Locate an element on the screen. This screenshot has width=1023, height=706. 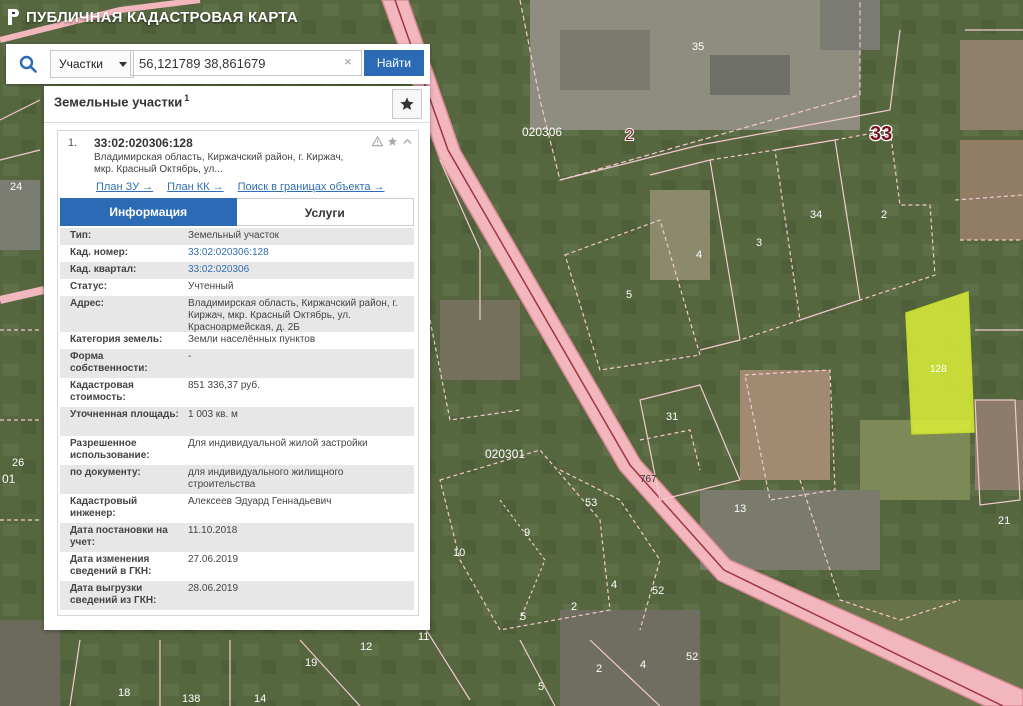
info-value: Учтенный is located at coordinates (211, 286).